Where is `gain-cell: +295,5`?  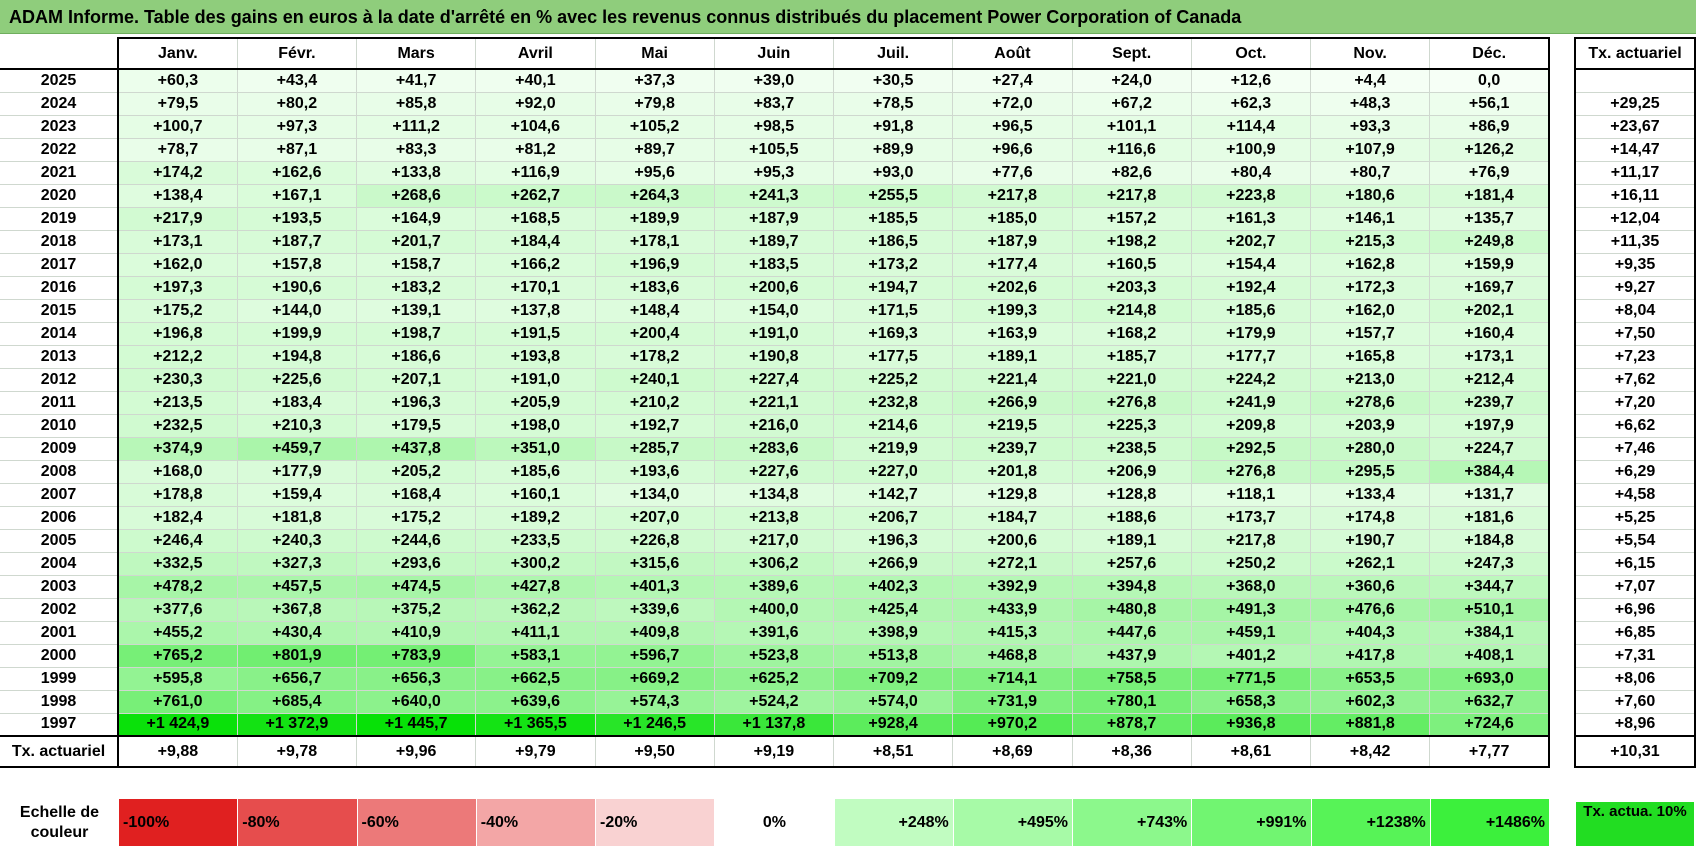 gain-cell: +295,5 is located at coordinates (1370, 471).